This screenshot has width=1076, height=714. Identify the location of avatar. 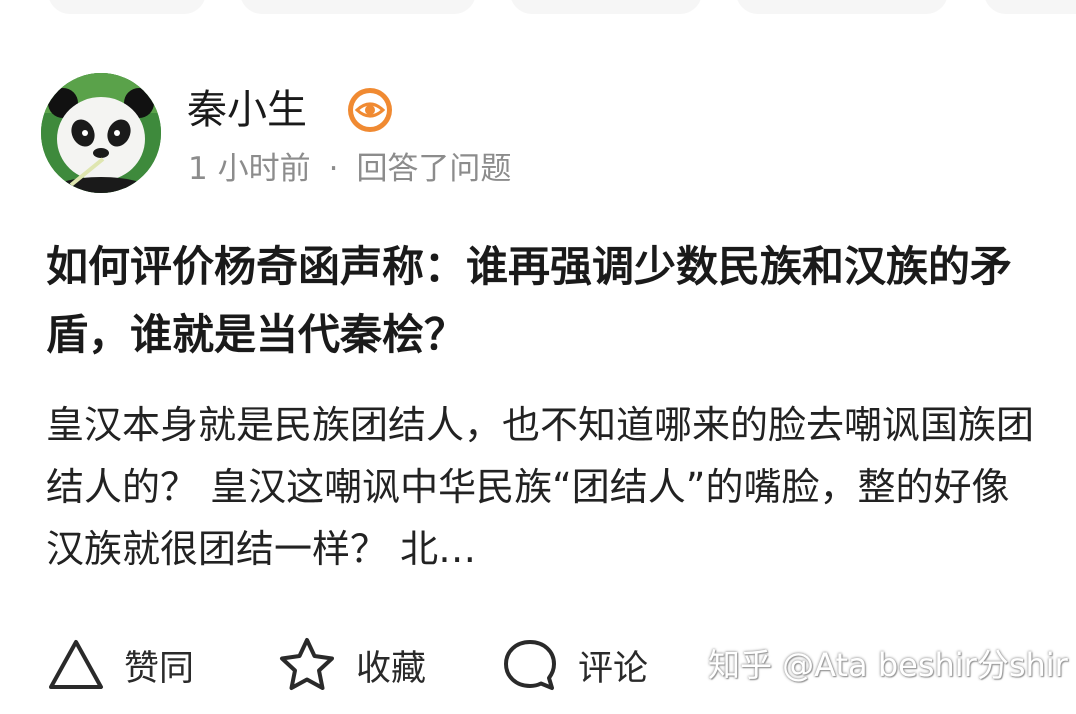
(101, 133).